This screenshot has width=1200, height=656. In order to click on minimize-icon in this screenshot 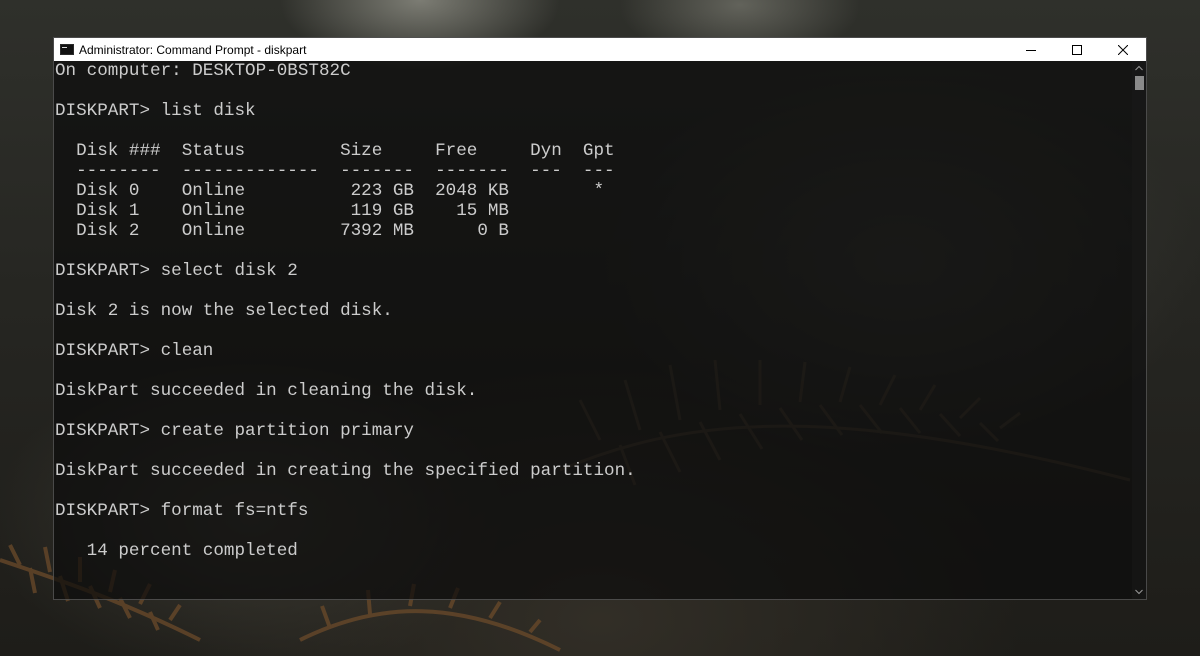, I will do `click(1031, 50)`.